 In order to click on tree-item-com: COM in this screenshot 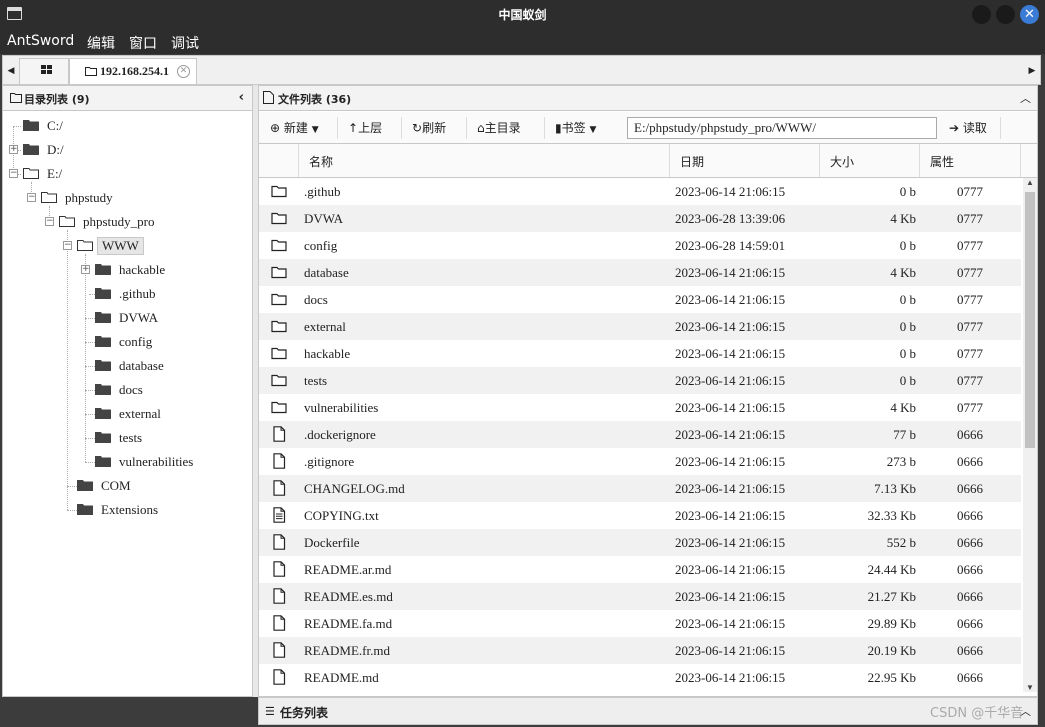, I will do `click(127, 486)`.